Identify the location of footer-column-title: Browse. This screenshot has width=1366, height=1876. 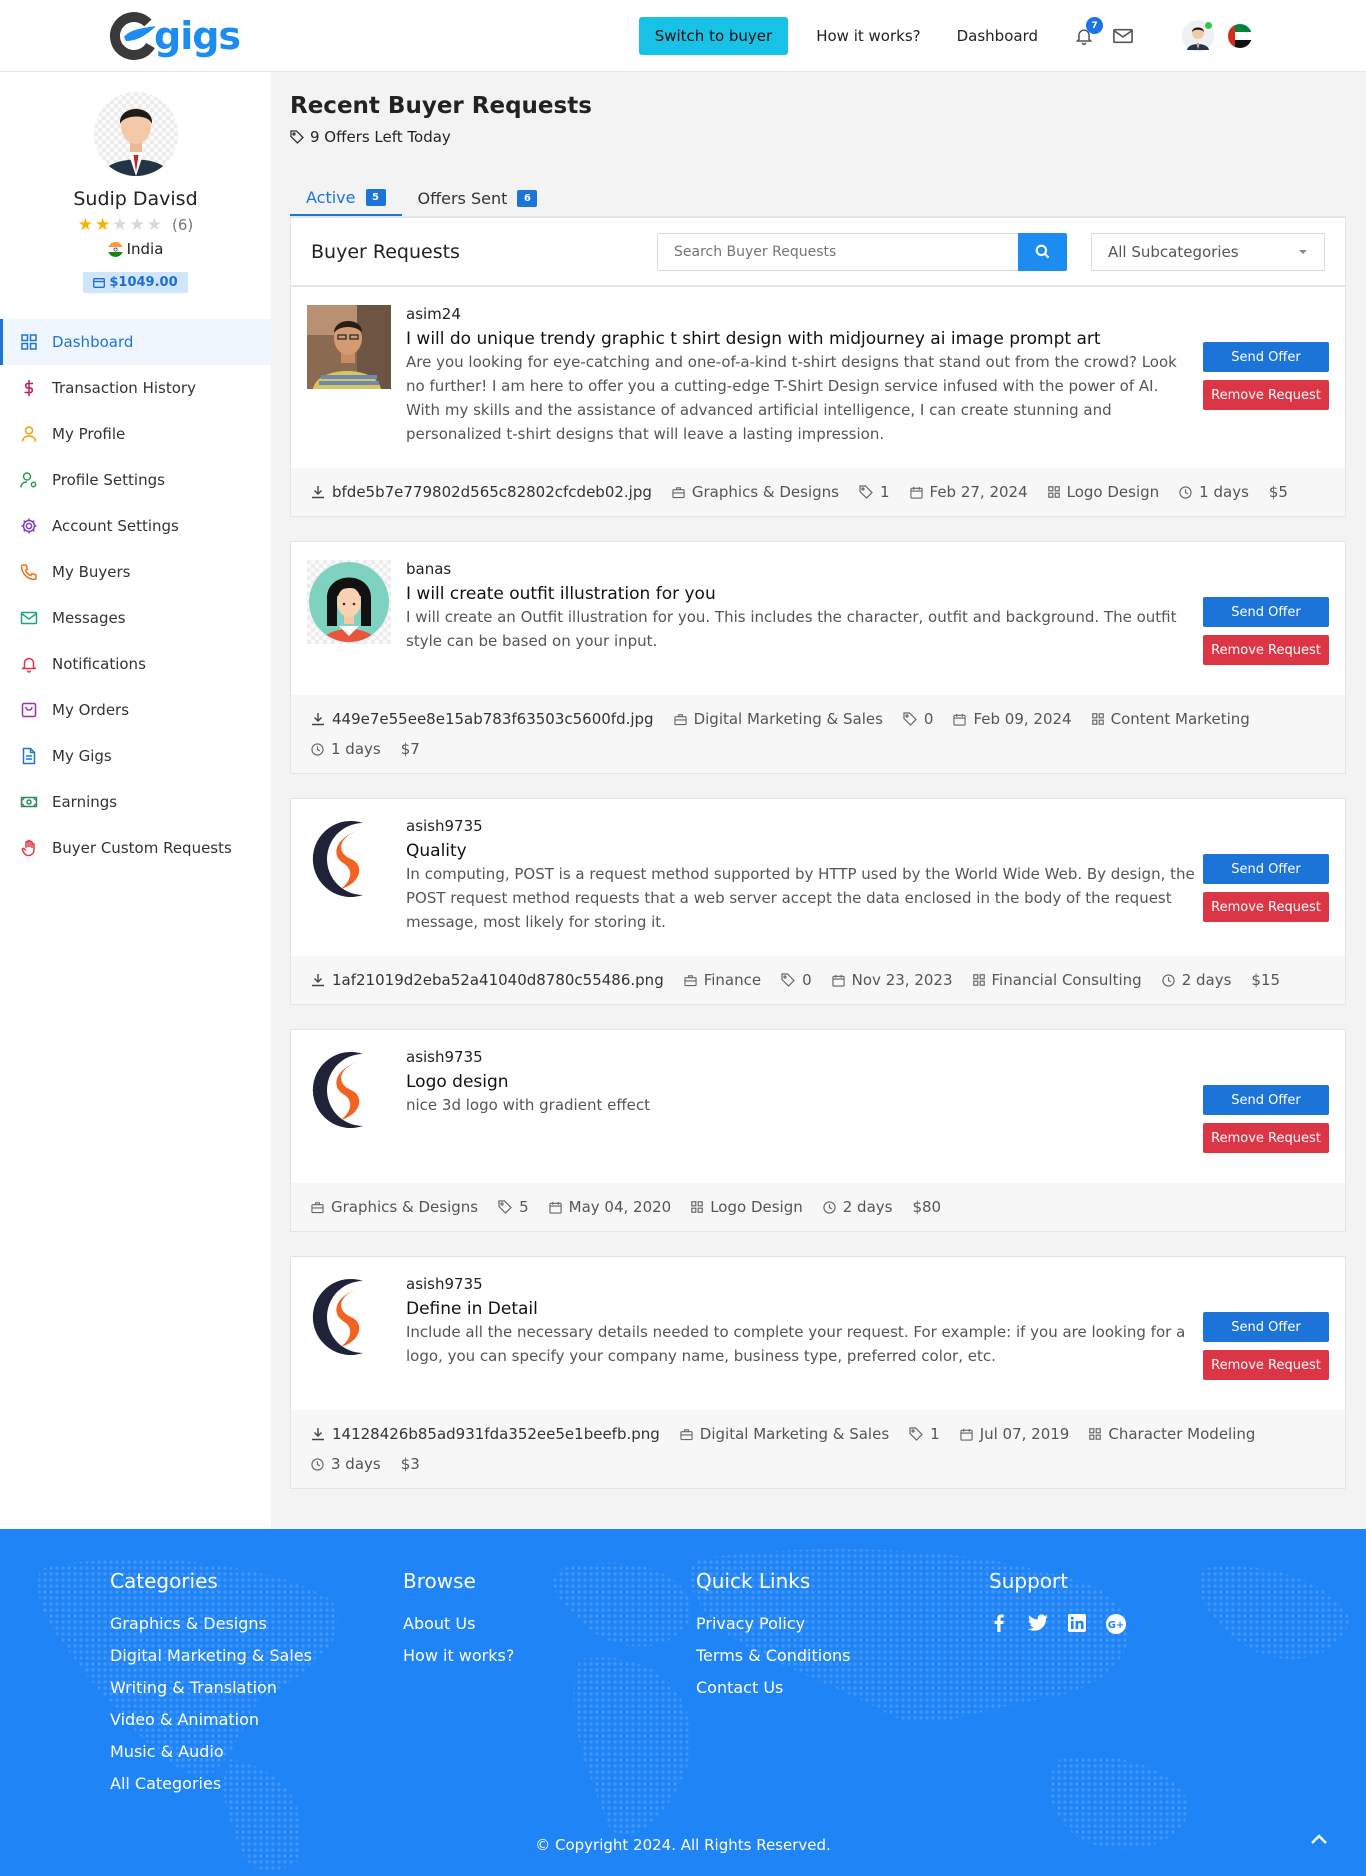
(439, 1581).